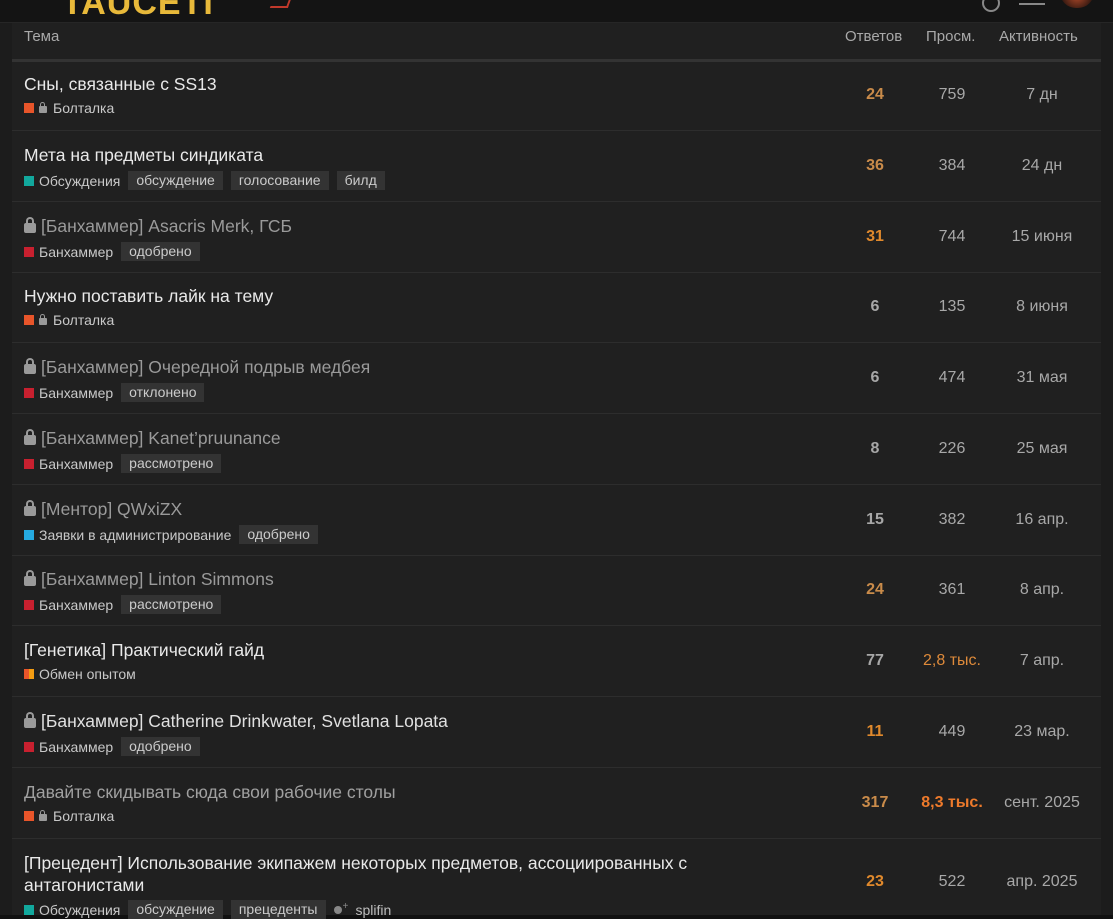  I want to click on tag: прецеденты, so click(278, 909).